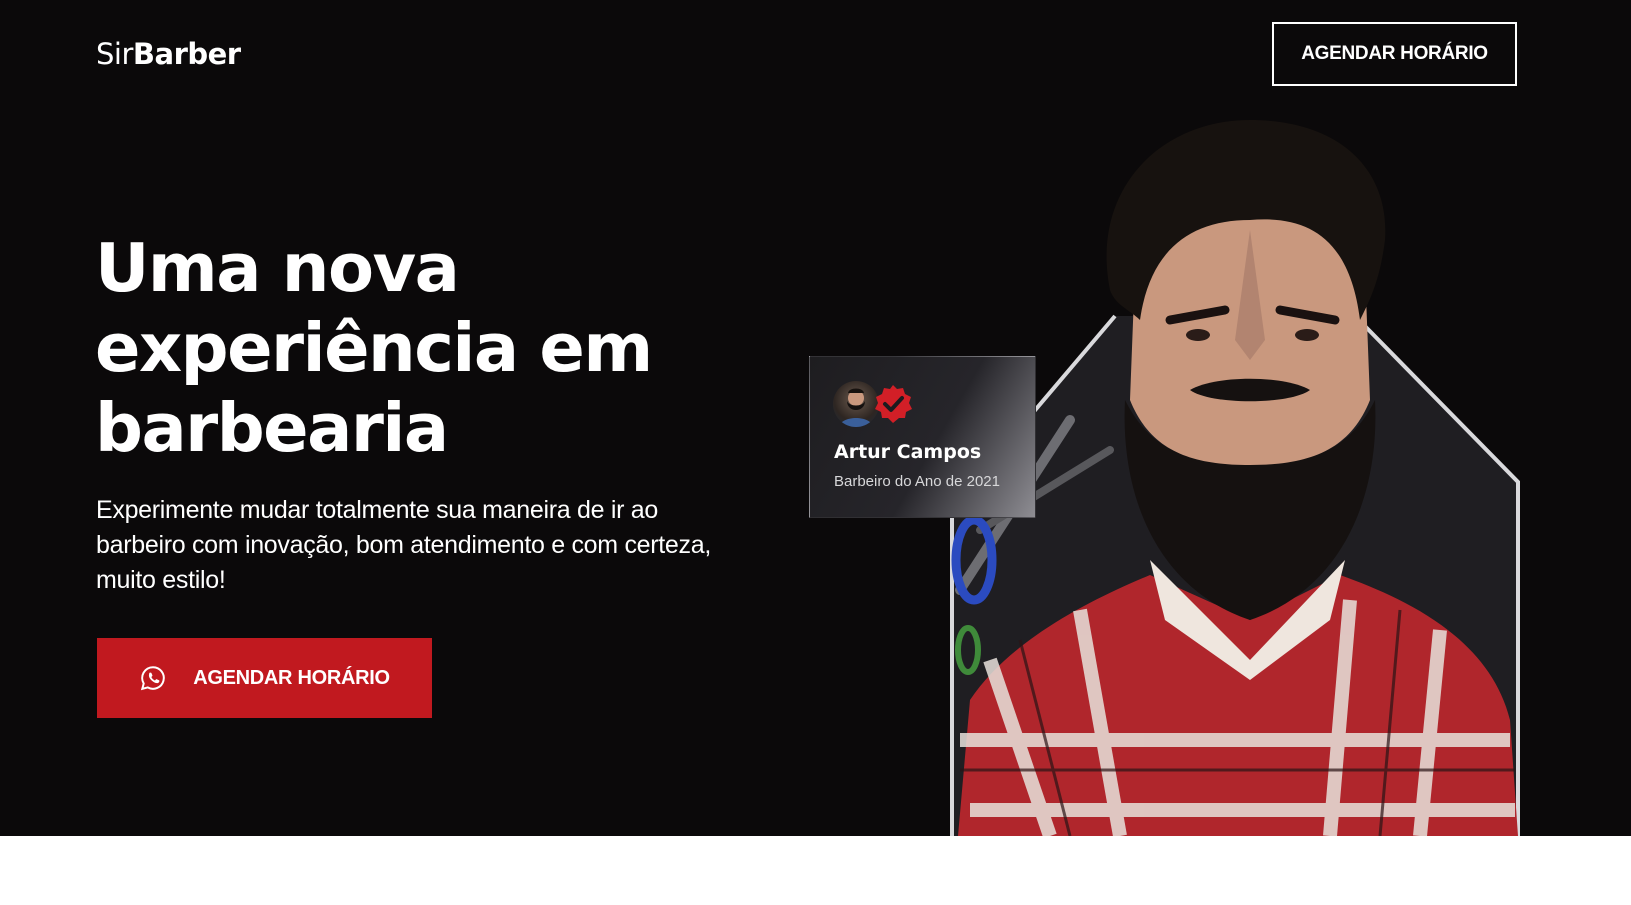 The height and width of the screenshot is (905, 1631). I want to click on logo-text-bold: Barber, so click(186, 54).